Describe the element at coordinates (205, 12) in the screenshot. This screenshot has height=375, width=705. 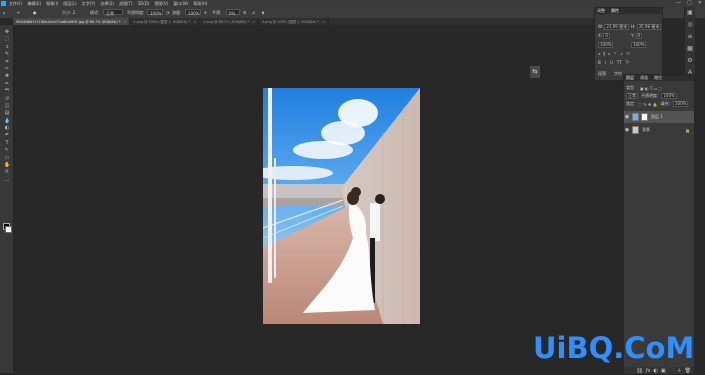
I see `airbrush-icon: ✈` at that location.